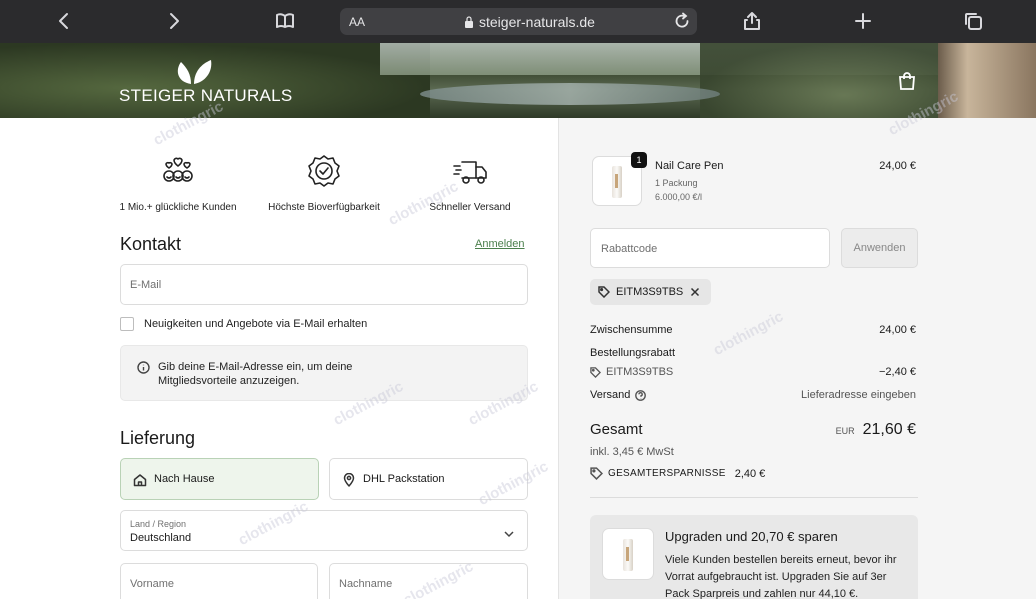  Describe the element at coordinates (324, 284) in the screenshot. I see `email-field: E-Mail` at that location.